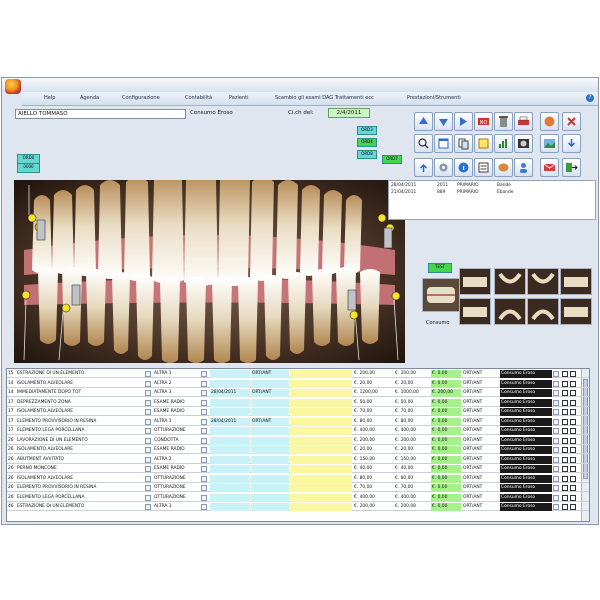 Image resolution: width=600 pixels, height=600 pixels. What do you see at coordinates (80, 431) in the screenshot?
I see `cell-desc: ELEMENTO LEGA PORCELLANA` at bounding box center [80, 431].